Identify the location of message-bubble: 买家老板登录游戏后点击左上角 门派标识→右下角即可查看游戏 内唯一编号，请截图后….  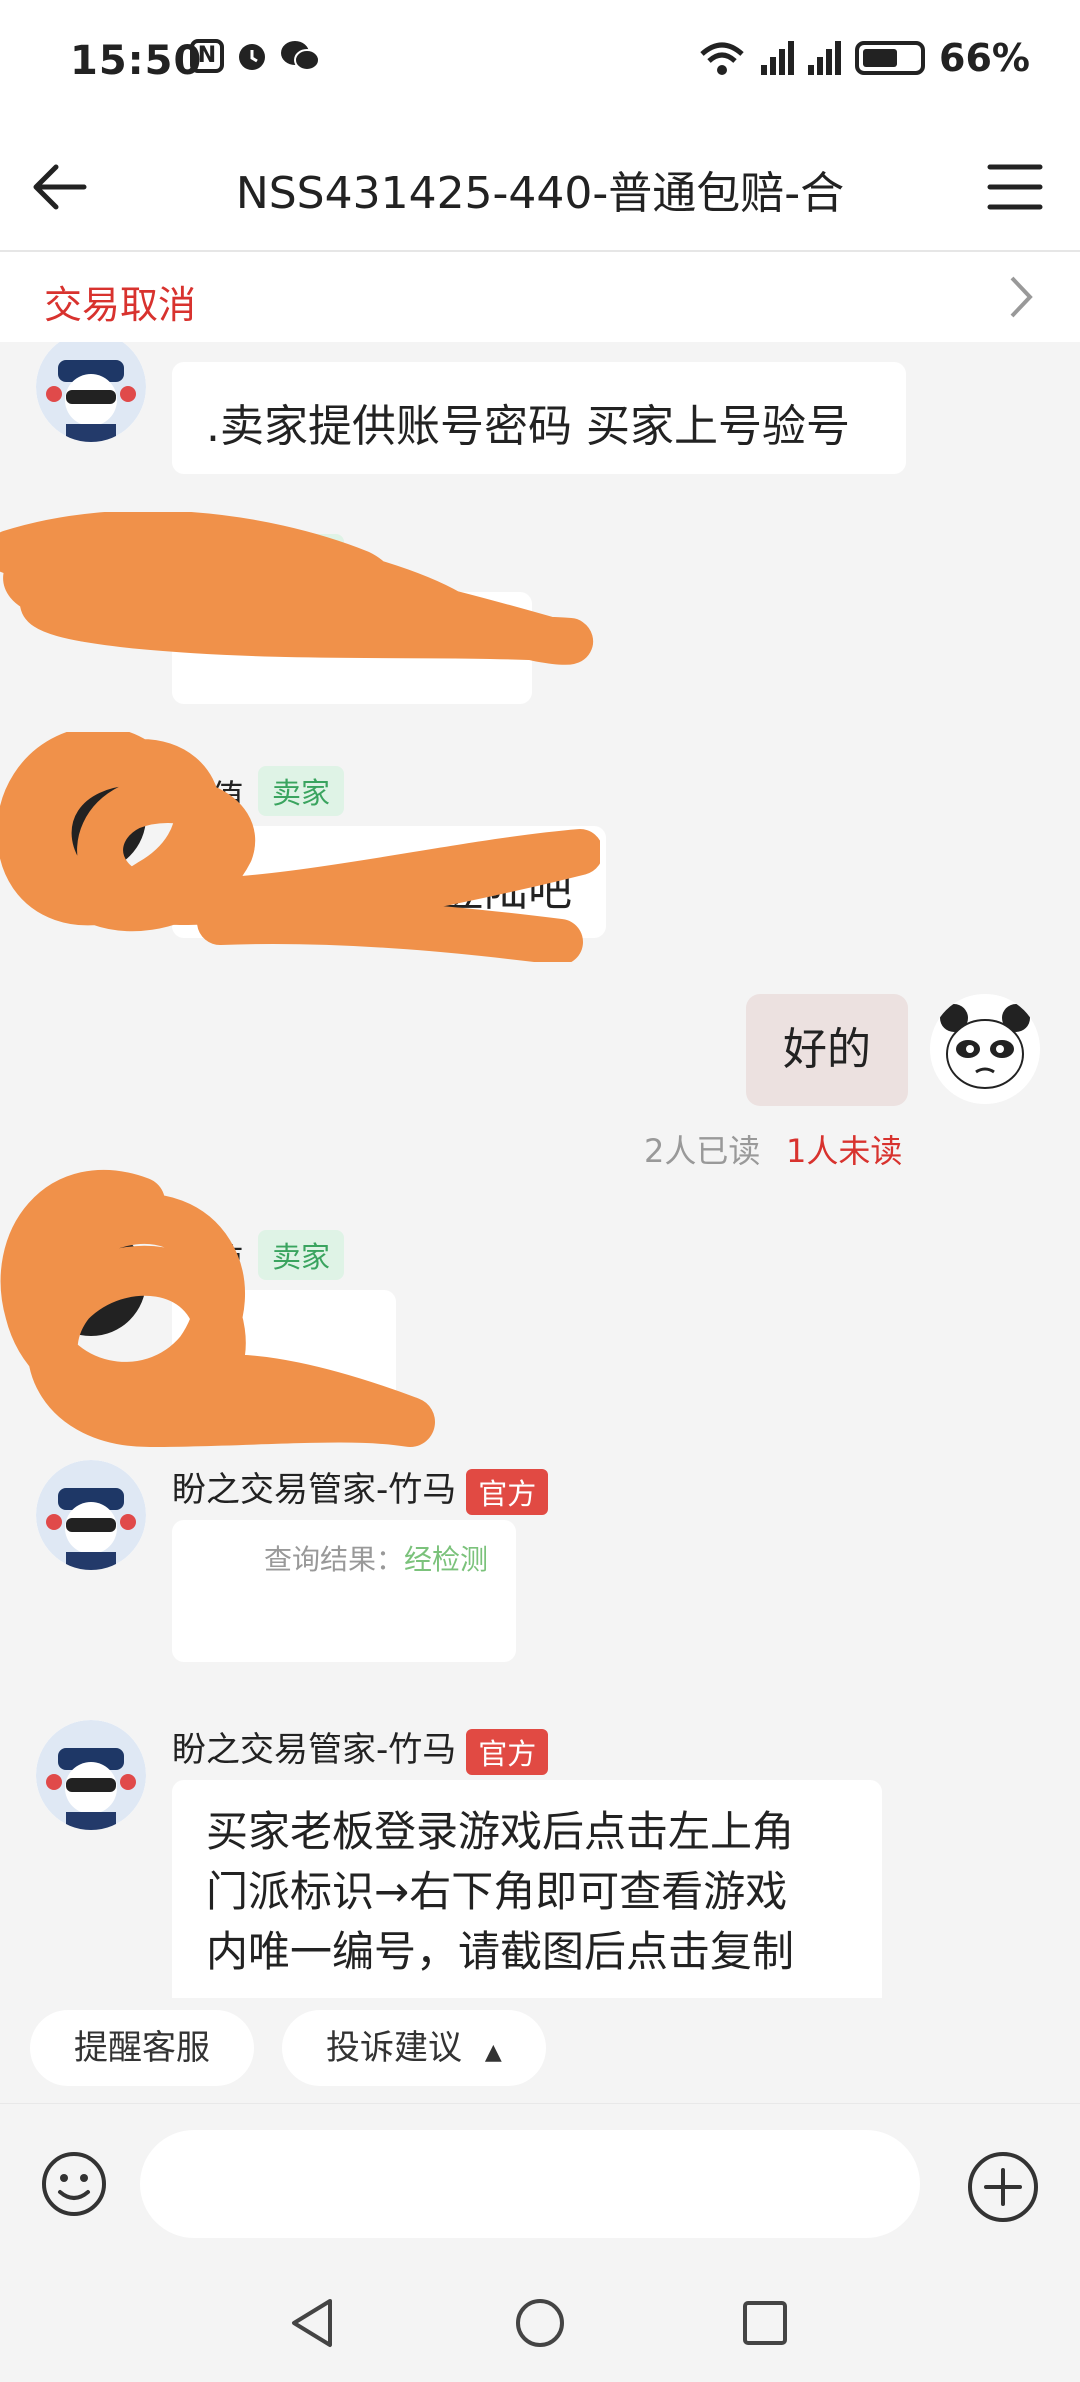
(527, 1889).